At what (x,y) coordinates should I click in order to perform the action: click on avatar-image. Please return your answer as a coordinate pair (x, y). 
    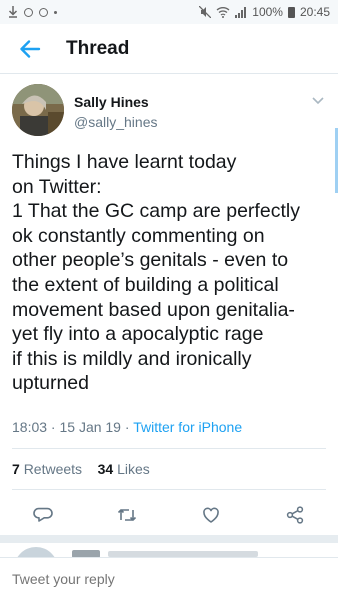
    Looking at the image, I should click on (38, 110).